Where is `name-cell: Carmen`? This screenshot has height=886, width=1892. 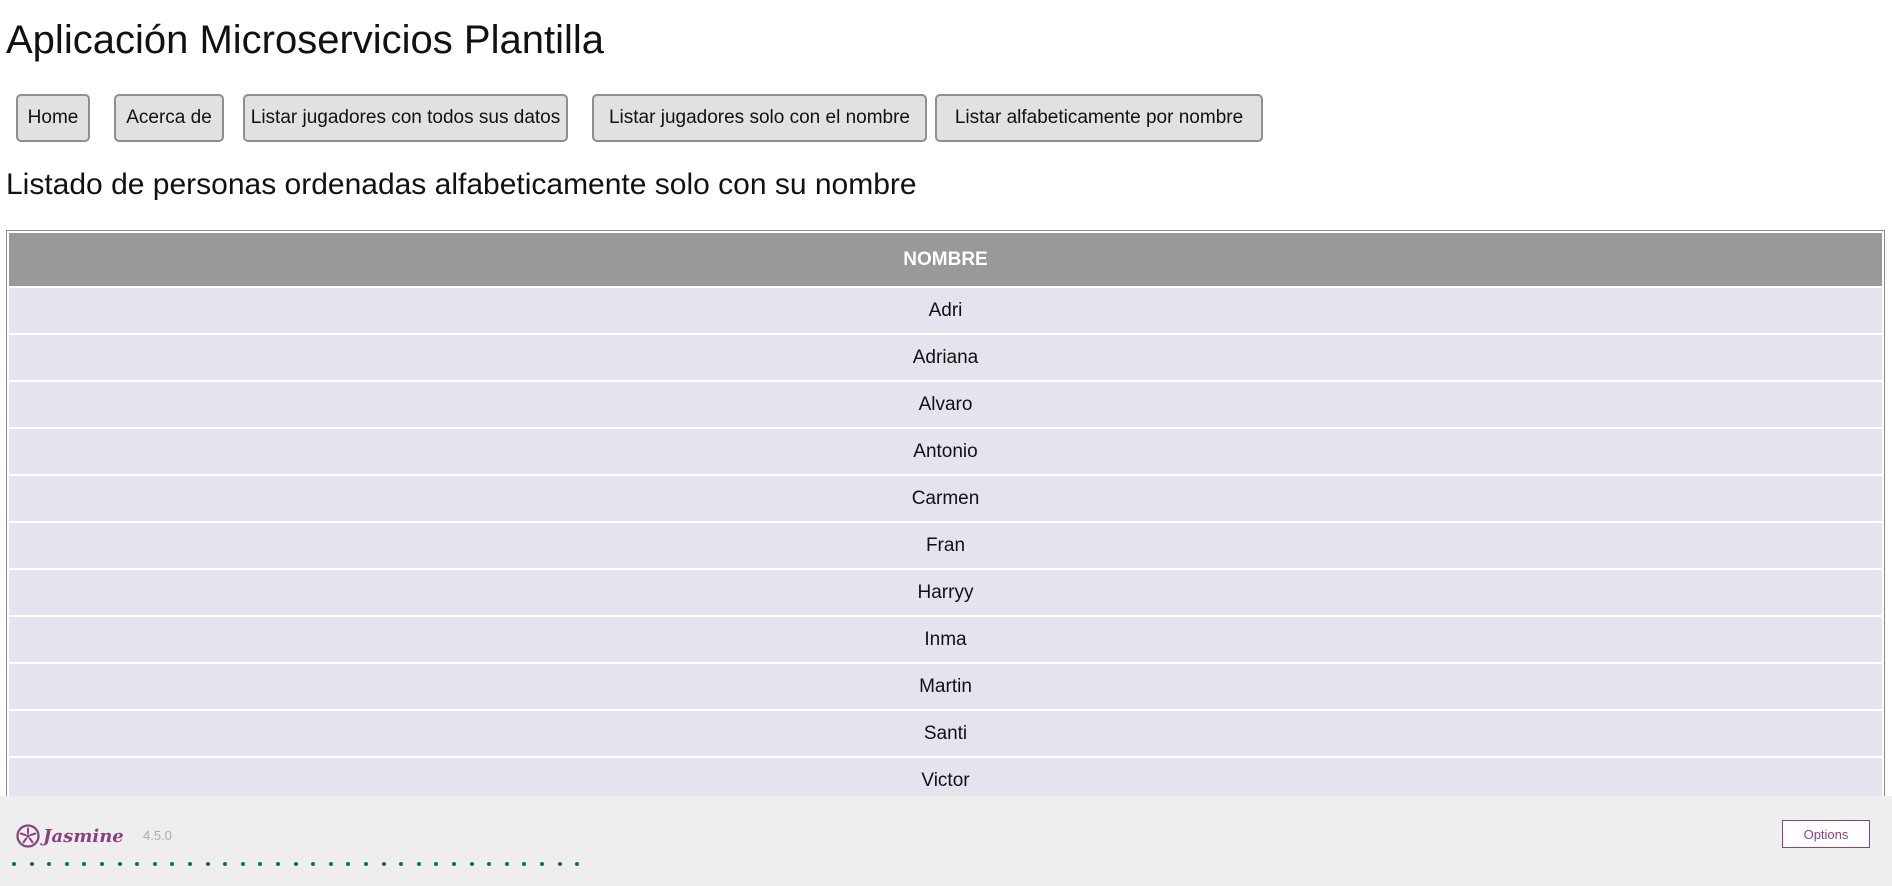 name-cell: Carmen is located at coordinates (945, 498).